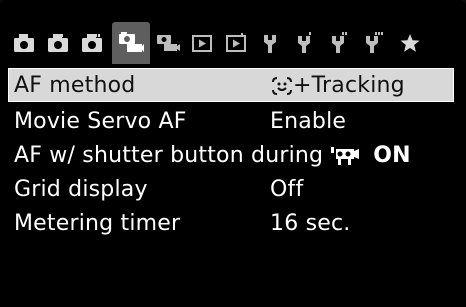 Image resolution: width=466 pixels, height=307 pixels. What do you see at coordinates (231, 85) in the screenshot?
I see `menu-item-af-method: AF method +Tracking` at bounding box center [231, 85].